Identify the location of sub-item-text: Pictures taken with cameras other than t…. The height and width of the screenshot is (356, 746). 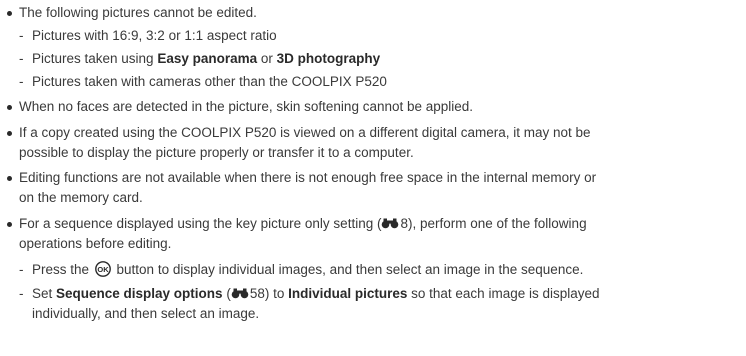
(209, 81).